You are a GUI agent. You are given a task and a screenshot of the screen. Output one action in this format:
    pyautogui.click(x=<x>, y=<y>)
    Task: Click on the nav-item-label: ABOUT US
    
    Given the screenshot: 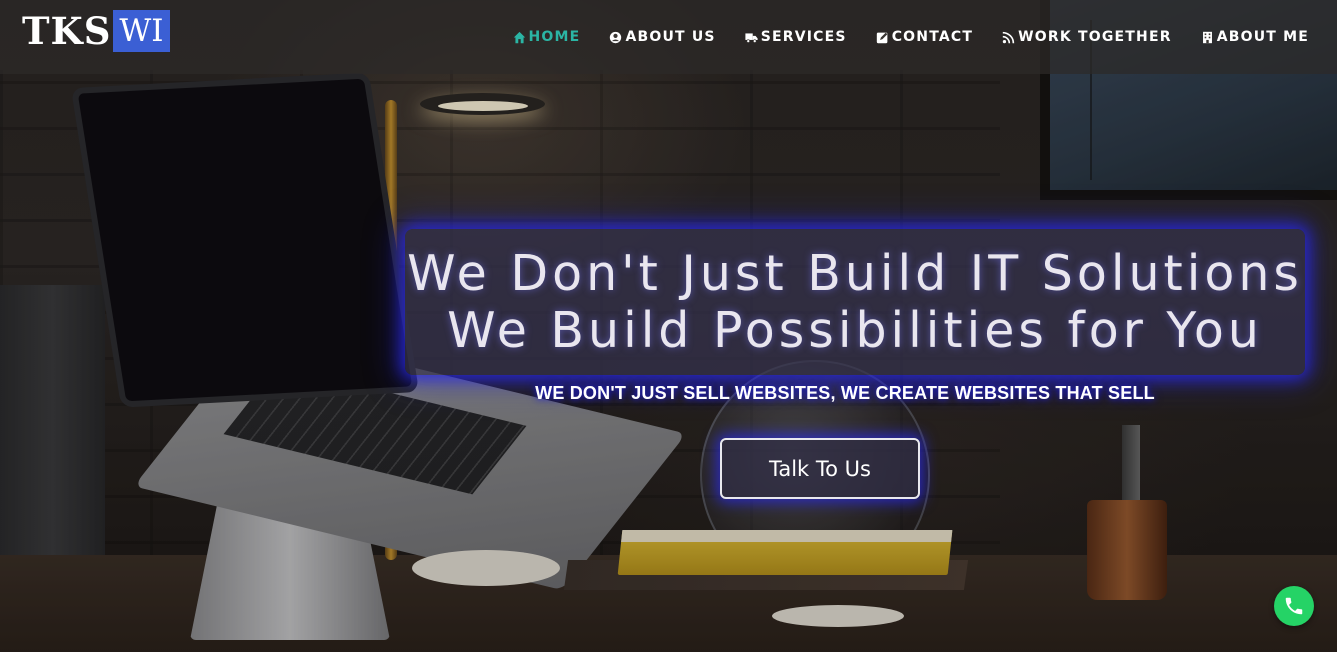 What is the action you would take?
    pyautogui.click(x=670, y=37)
    